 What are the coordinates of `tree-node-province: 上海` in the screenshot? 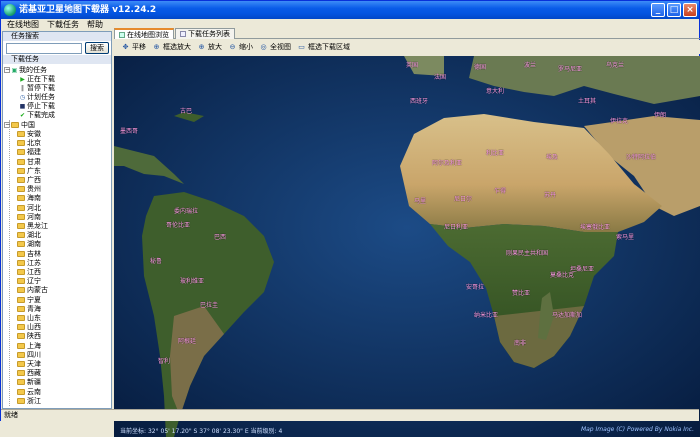 It's located at (29, 346).